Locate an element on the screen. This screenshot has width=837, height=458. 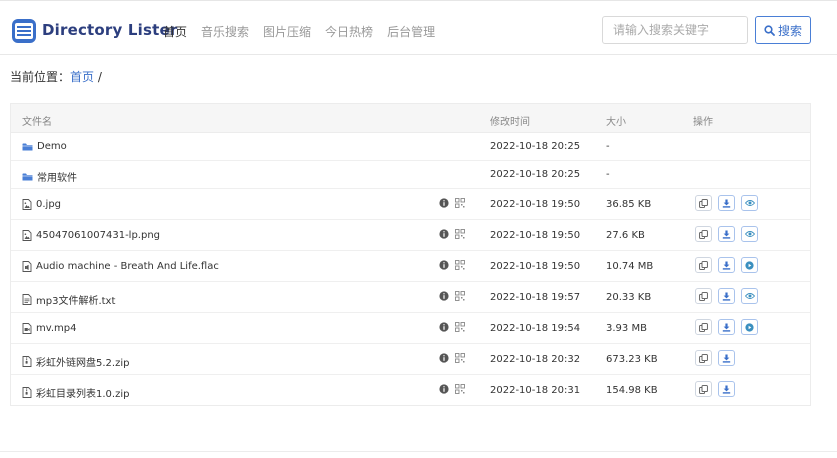
file-row: 彩虹外链网盘5.2.zip 2022-10-18 20:32 673.23 KB is located at coordinates (410, 359).